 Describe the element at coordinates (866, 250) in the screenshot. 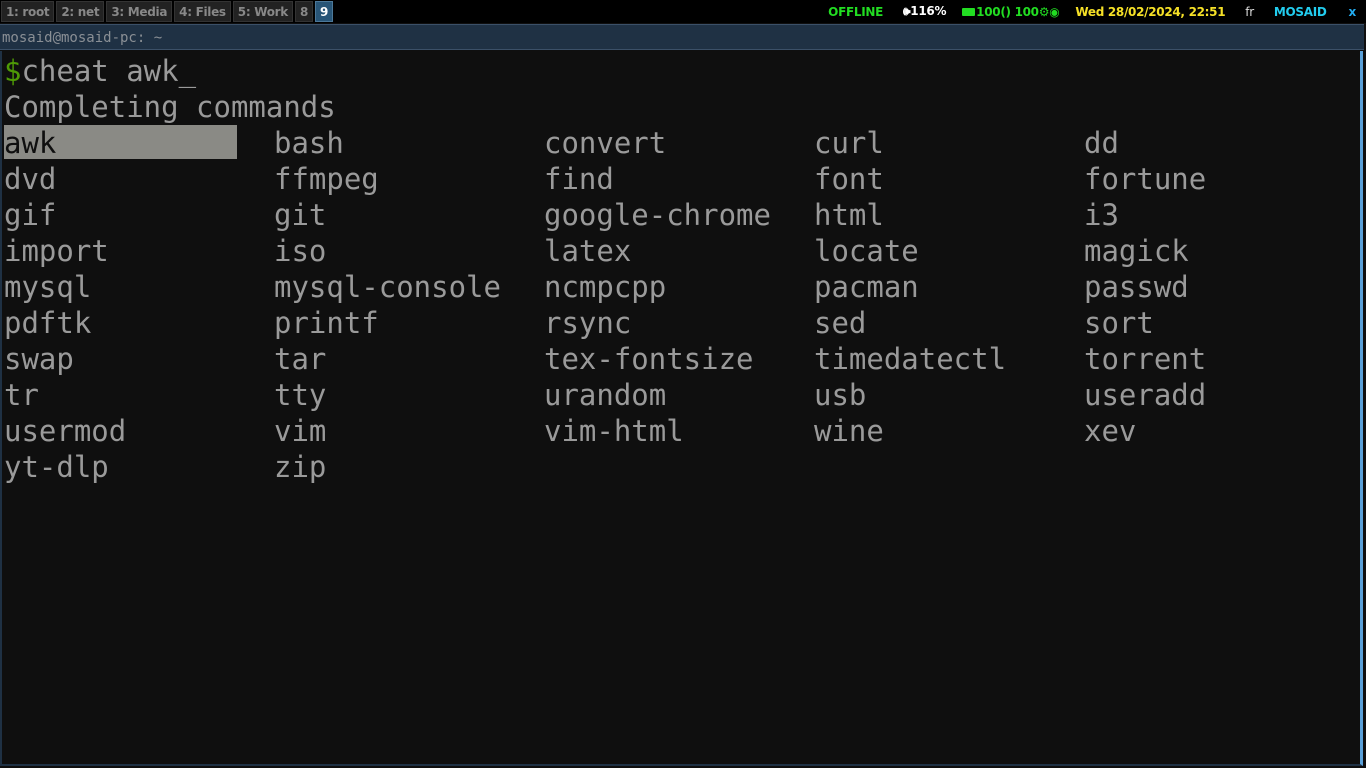

I see `completion-item: locate` at that location.